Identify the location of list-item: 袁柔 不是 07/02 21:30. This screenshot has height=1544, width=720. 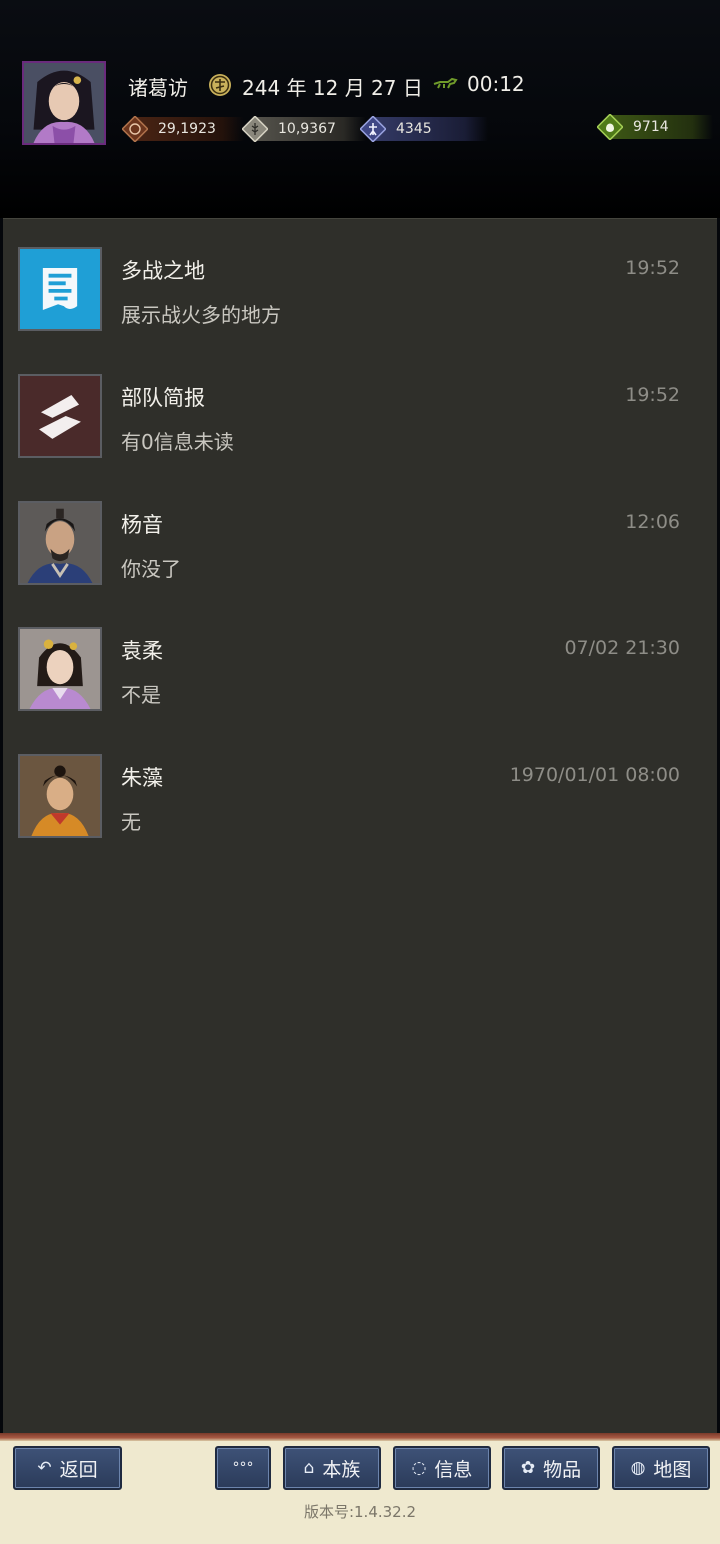
(360, 677).